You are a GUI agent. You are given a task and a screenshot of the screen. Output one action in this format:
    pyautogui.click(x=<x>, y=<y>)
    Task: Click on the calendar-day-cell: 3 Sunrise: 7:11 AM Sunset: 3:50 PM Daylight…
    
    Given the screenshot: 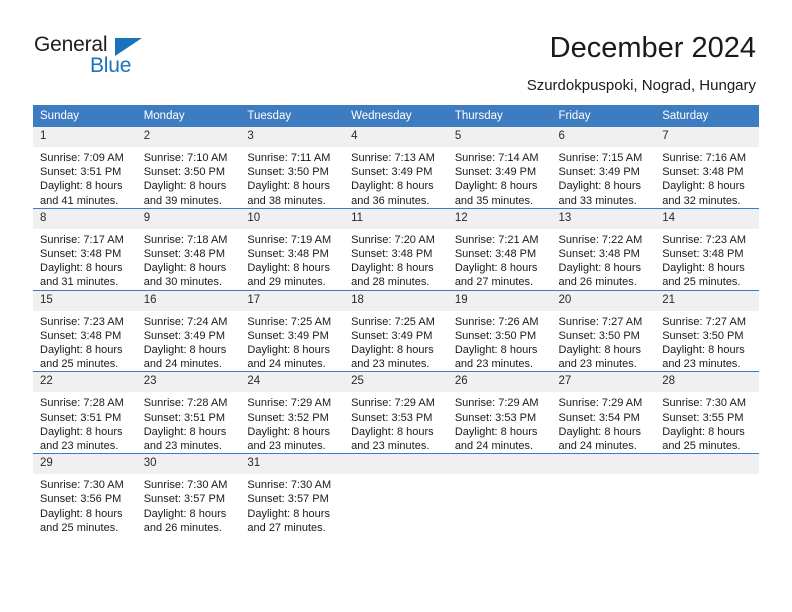 What is the action you would take?
    pyautogui.click(x=292, y=168)
    